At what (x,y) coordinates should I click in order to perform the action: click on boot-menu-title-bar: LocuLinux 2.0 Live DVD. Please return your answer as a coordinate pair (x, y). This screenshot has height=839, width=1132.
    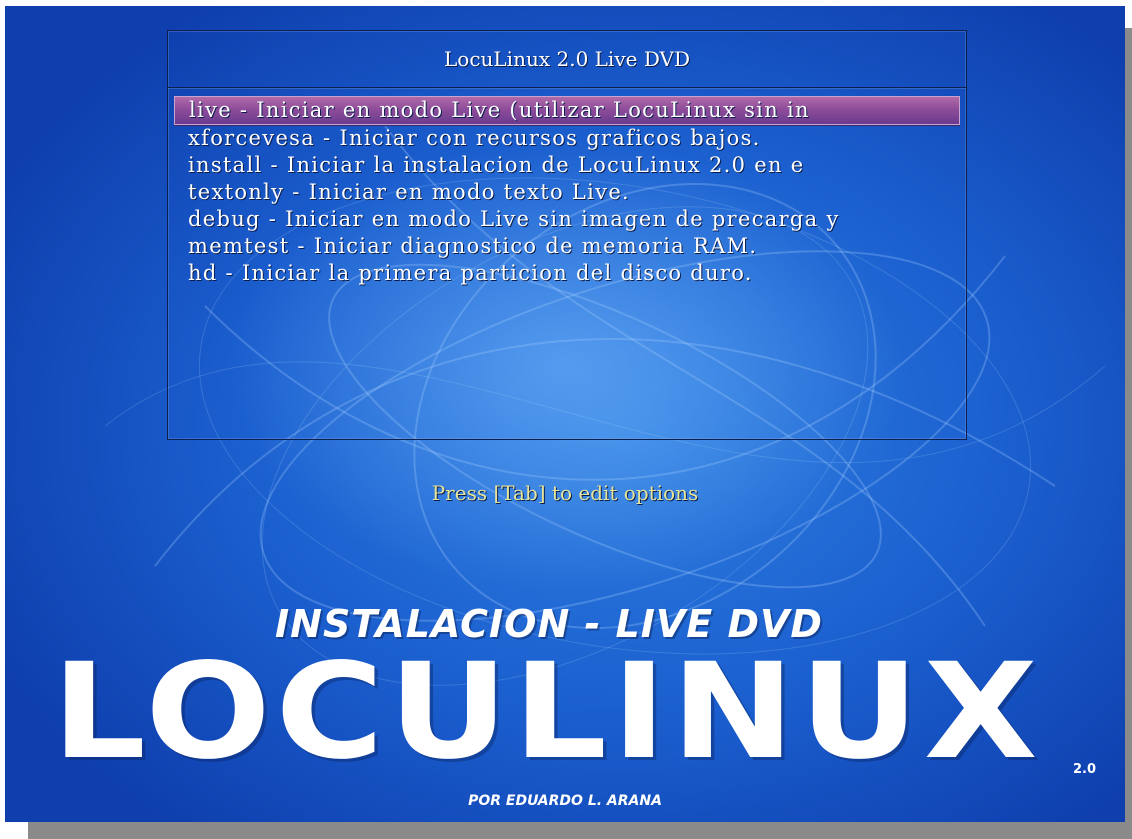
    Looking at the image, I should click on (567, 59).